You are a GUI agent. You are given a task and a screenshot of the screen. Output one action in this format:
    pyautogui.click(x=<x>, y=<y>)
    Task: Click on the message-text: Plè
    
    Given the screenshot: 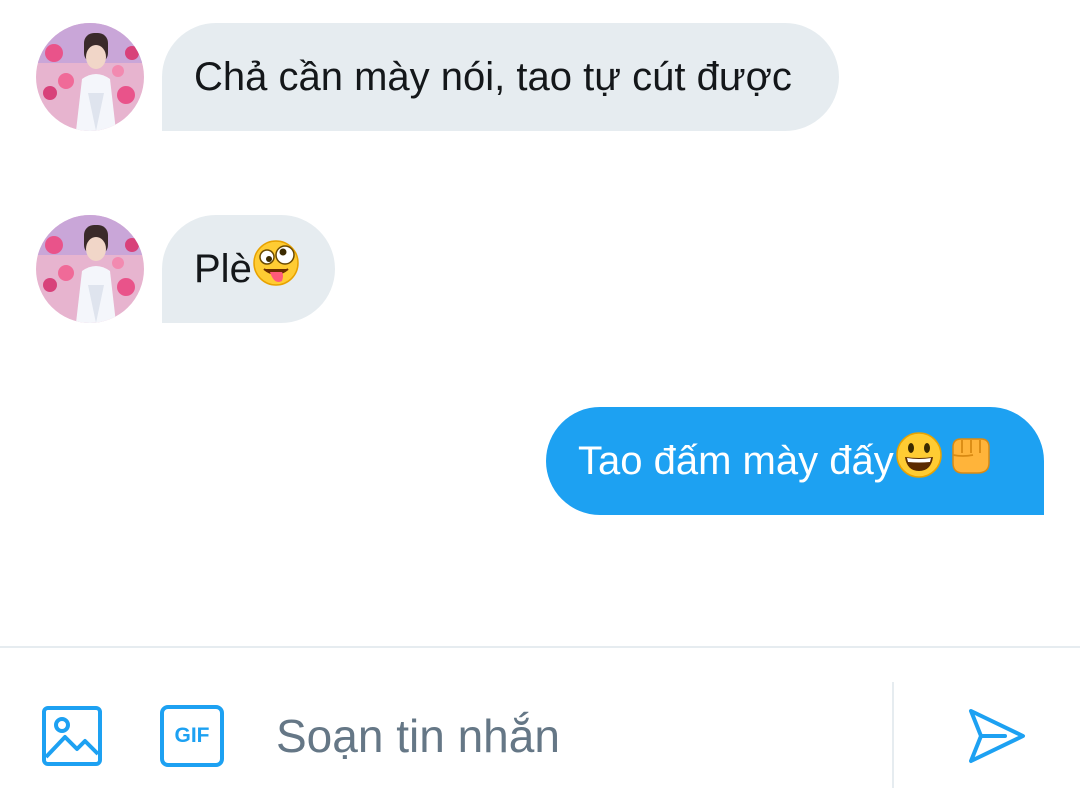 What is the action you would take?
    pyautogui.click(x=223, y=269)
    